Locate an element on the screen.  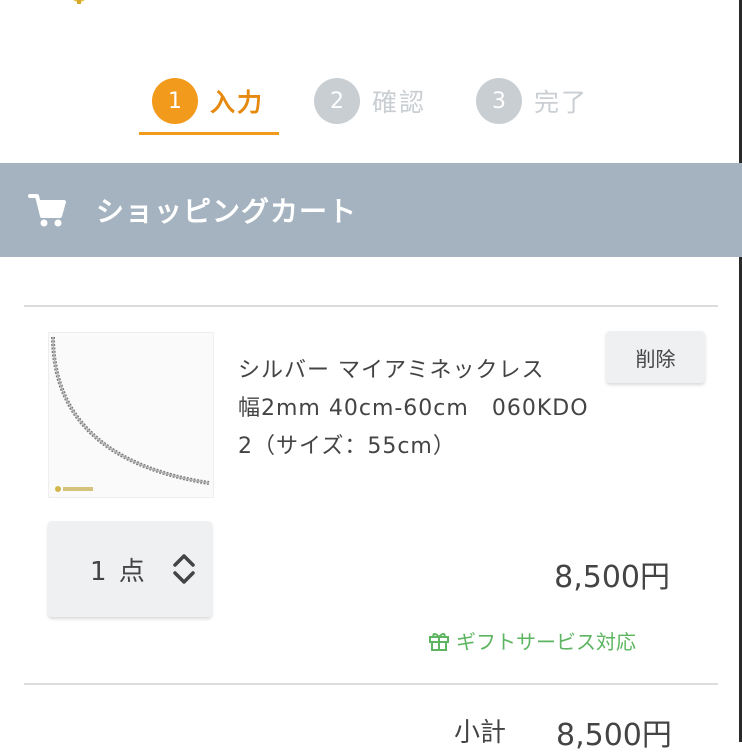
step-label: 入力 is located at coordinates (237, 102).